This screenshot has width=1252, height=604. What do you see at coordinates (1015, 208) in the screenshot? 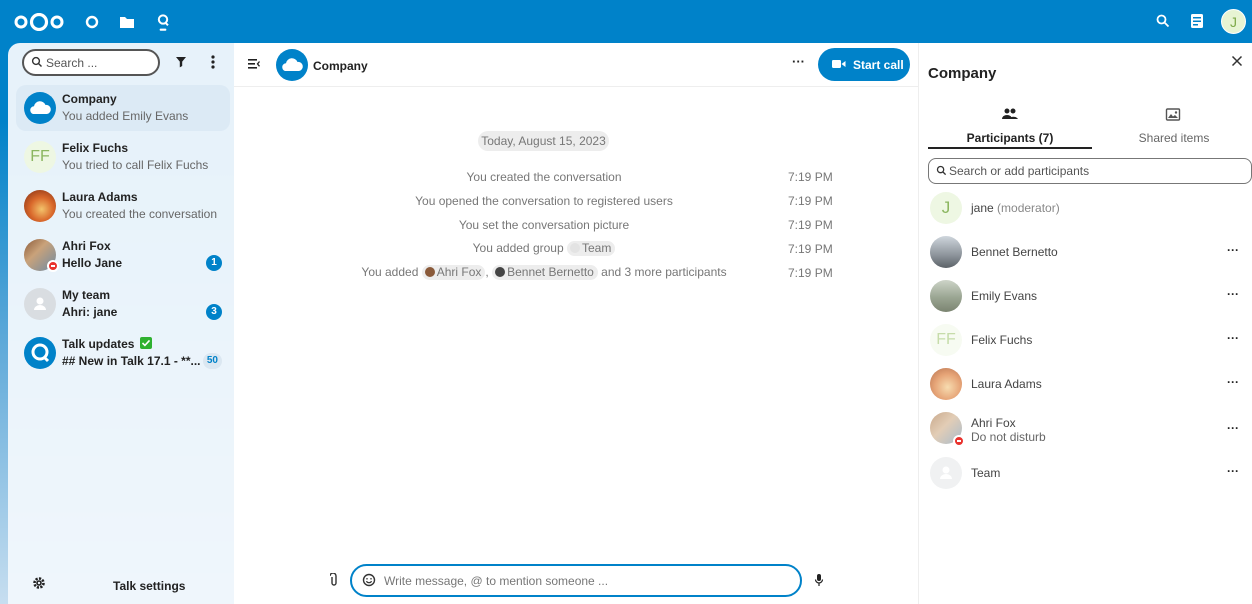
I see `participant-name: jane (moderator)` at bounding box center [1015, 208].